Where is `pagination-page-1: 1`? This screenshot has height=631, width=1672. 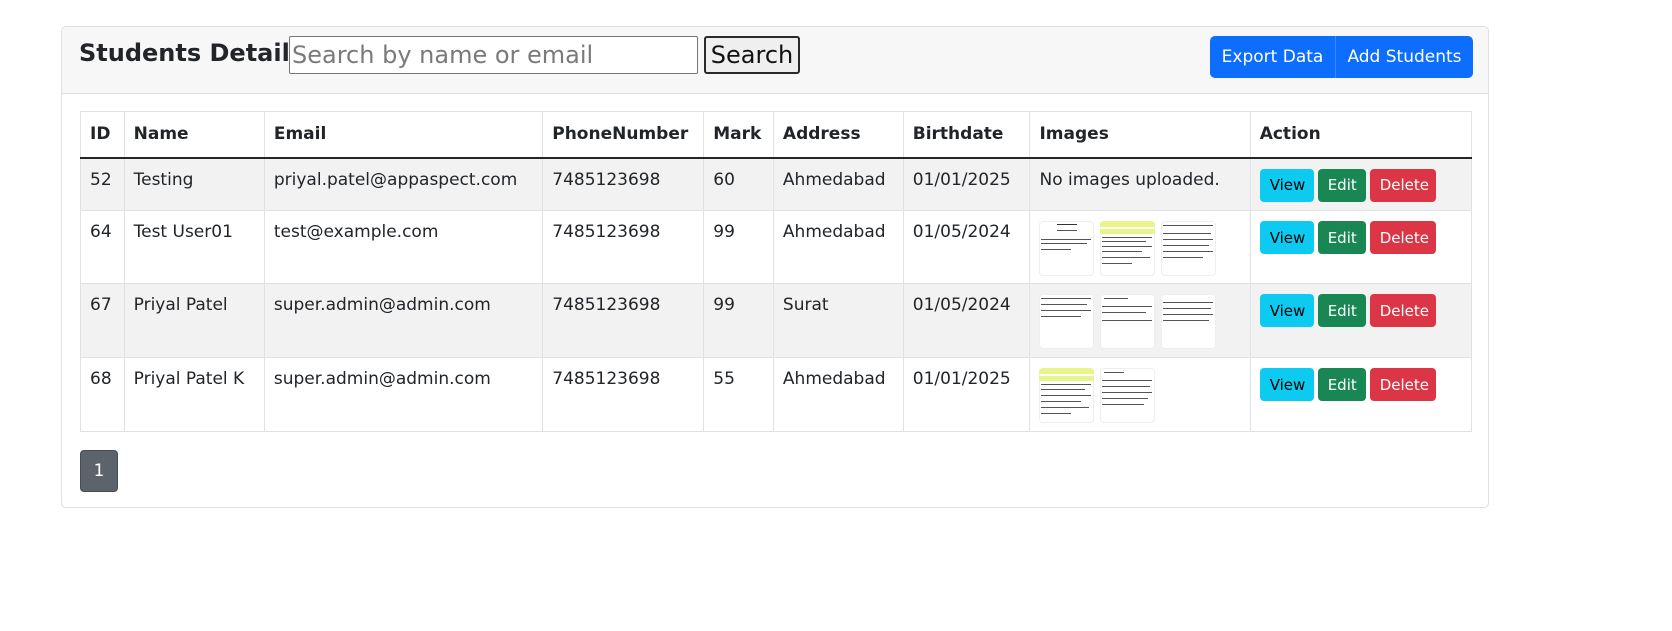
pagination-page-1: 1 is located at coordinates (99, 471).